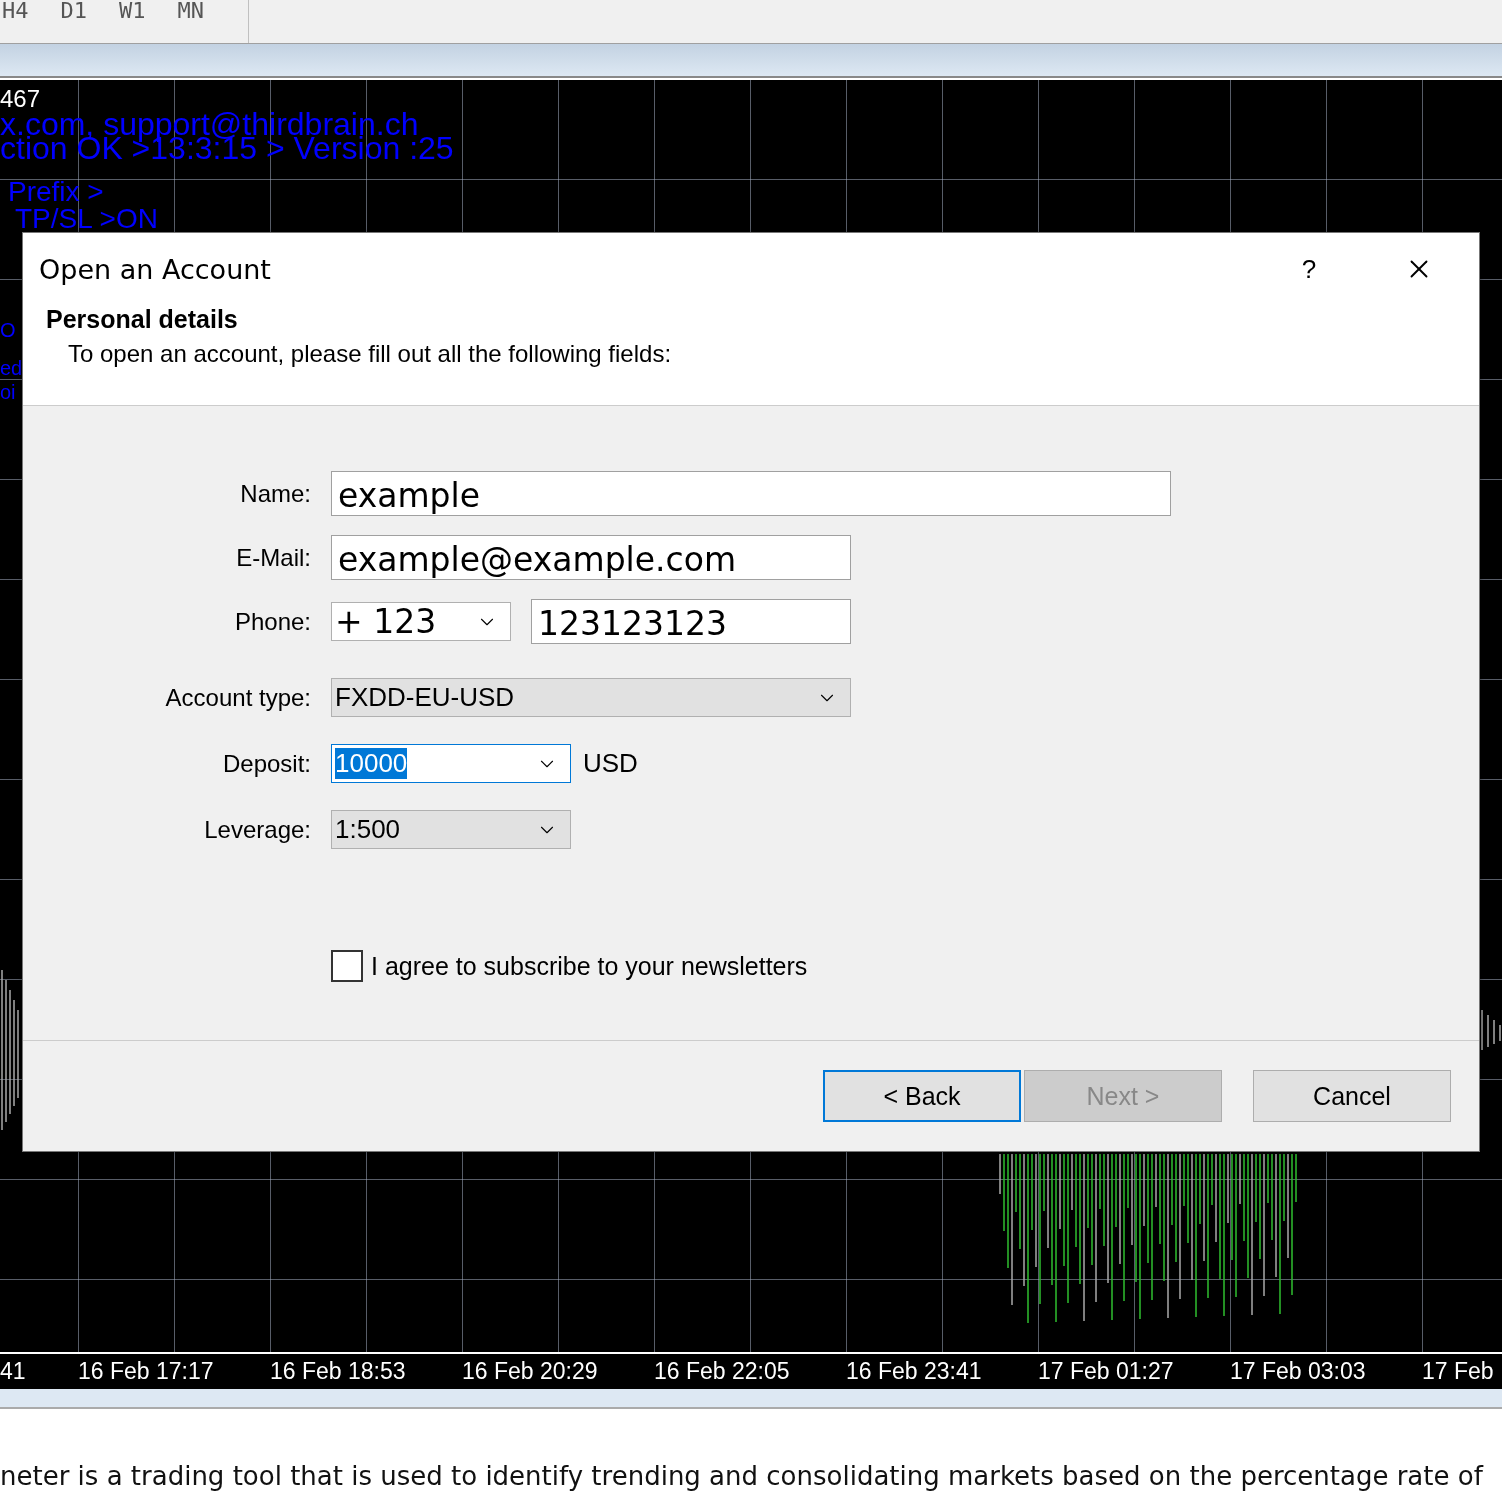 The height and width of the screenshot is (1502, 1502). What do you see at coordinates (20, 99) in the screenshot?
I see `chart-text: 467` at bounding box center [20, 99].